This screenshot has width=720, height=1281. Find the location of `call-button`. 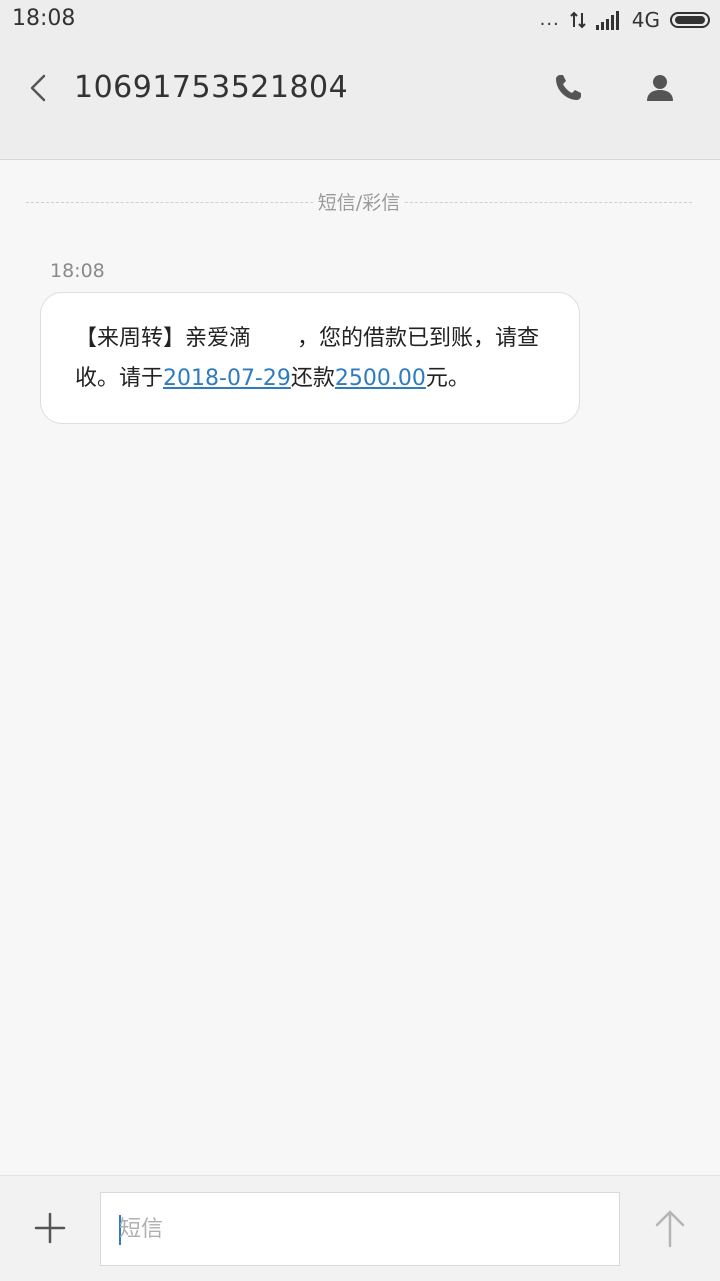

call-button is located at coordinates (568, 88).